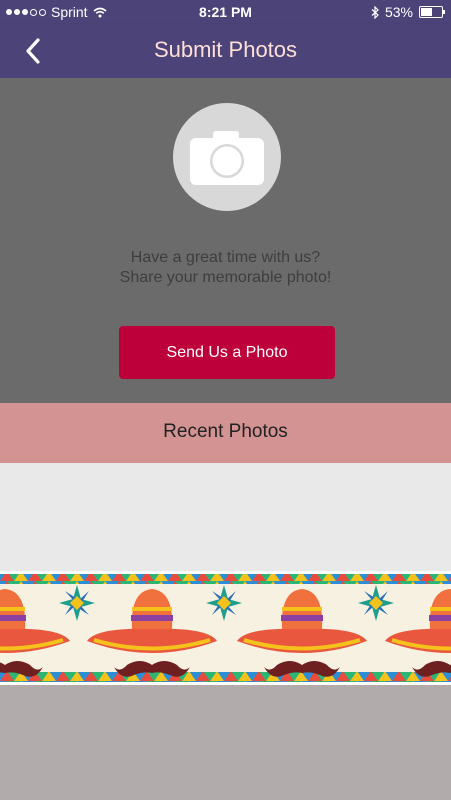 The width and height of the screenshot is (451, 800). I want to click on photo-thumbnail, so click(225, 628).